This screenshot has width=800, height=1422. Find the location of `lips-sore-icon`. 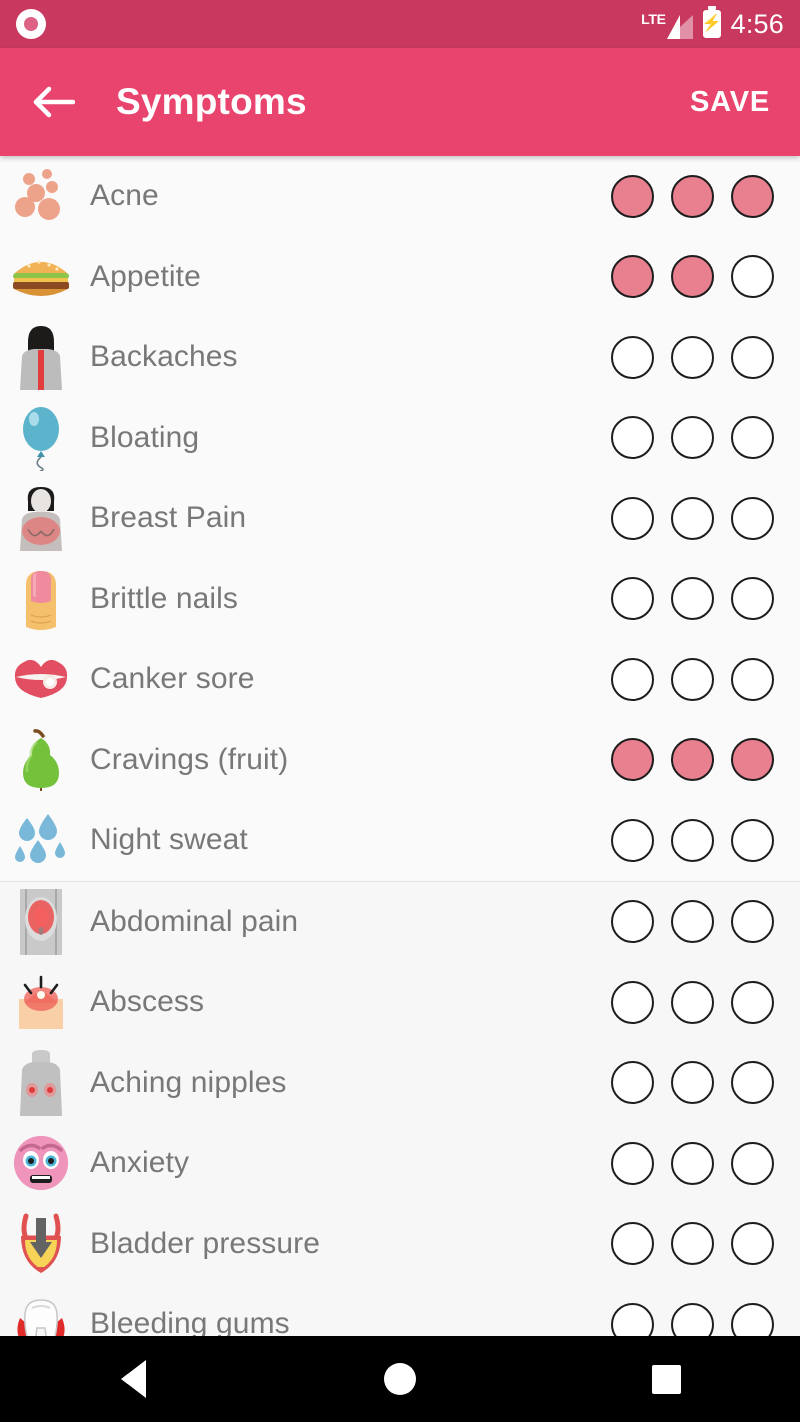

lips-sore-icon is located at coordinates (41, 679).